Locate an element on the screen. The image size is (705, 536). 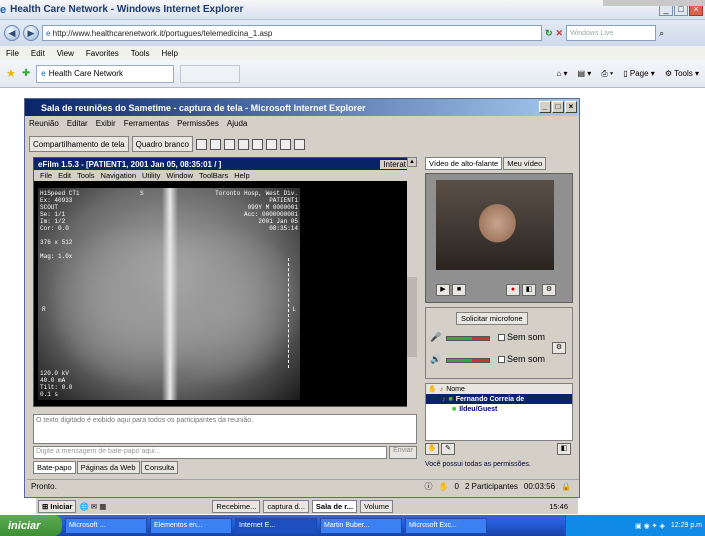
menu-exibir: Exibir is located at coordinates (106, 123).